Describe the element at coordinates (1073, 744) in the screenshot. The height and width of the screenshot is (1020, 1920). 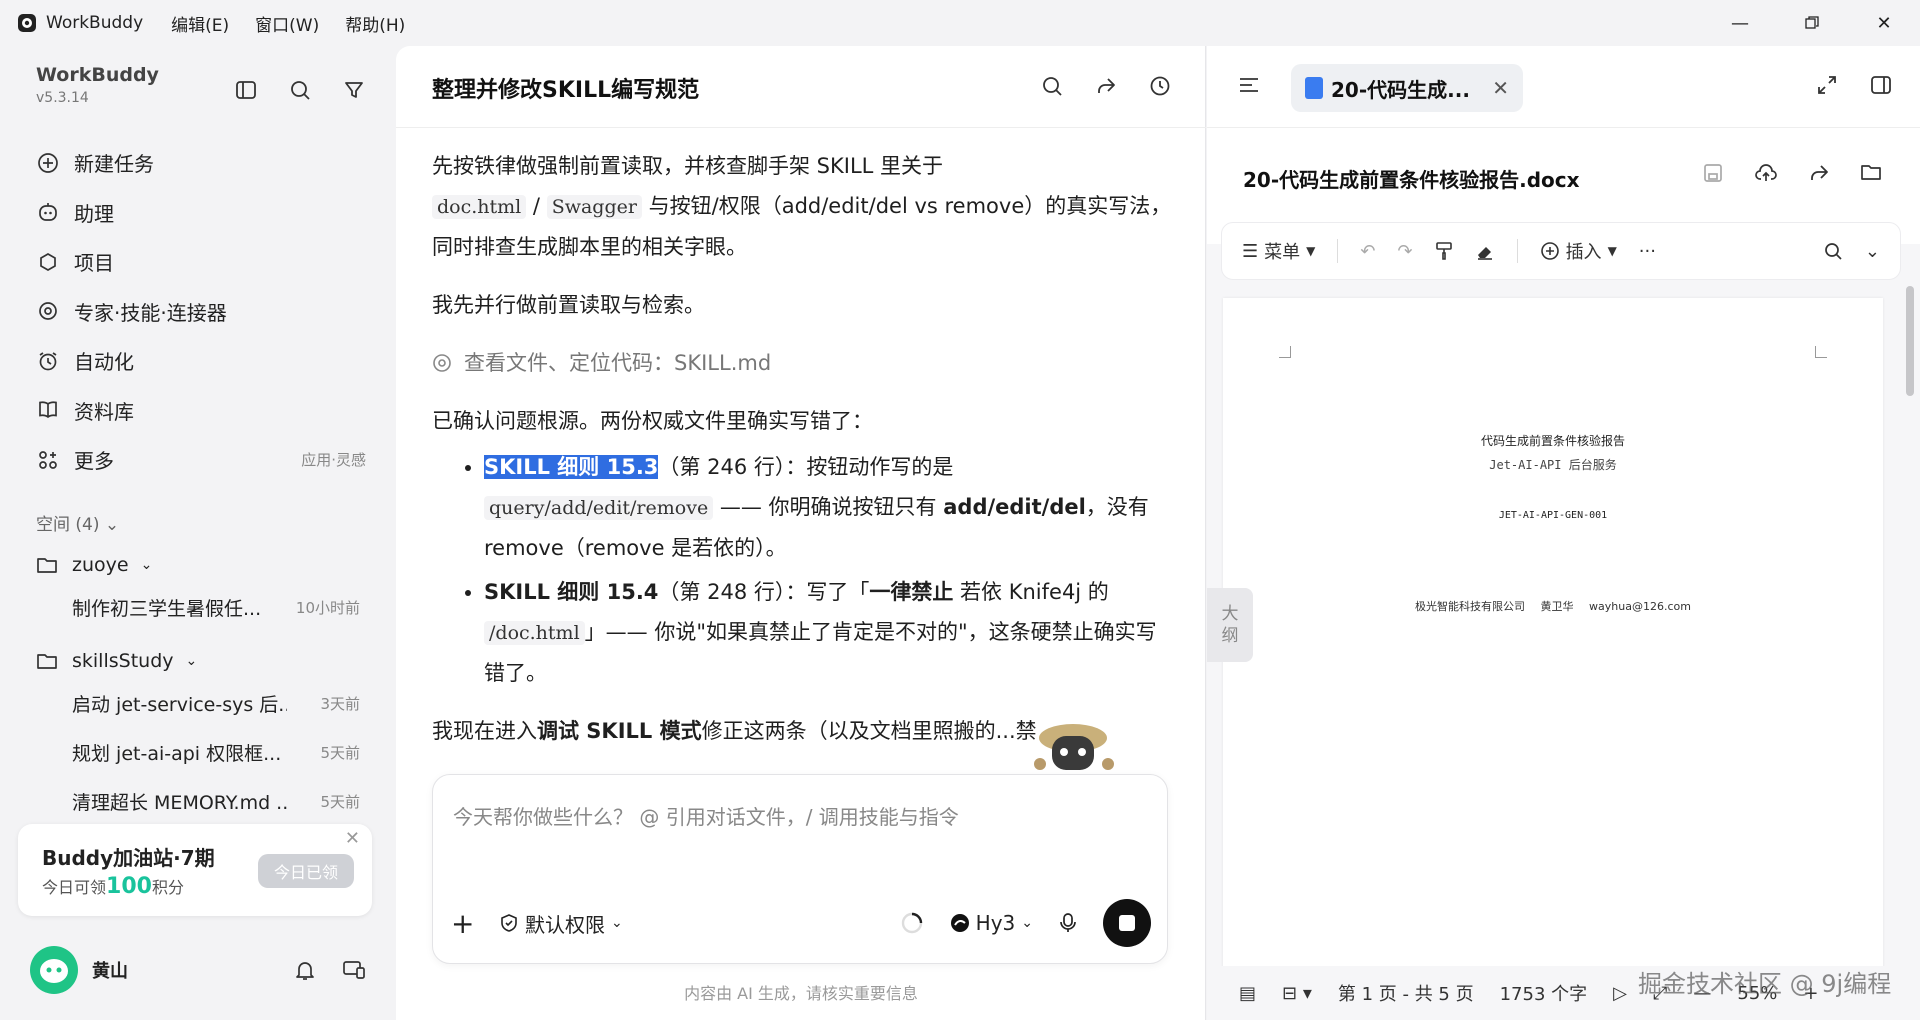
I see `mascot-icon` at that location.